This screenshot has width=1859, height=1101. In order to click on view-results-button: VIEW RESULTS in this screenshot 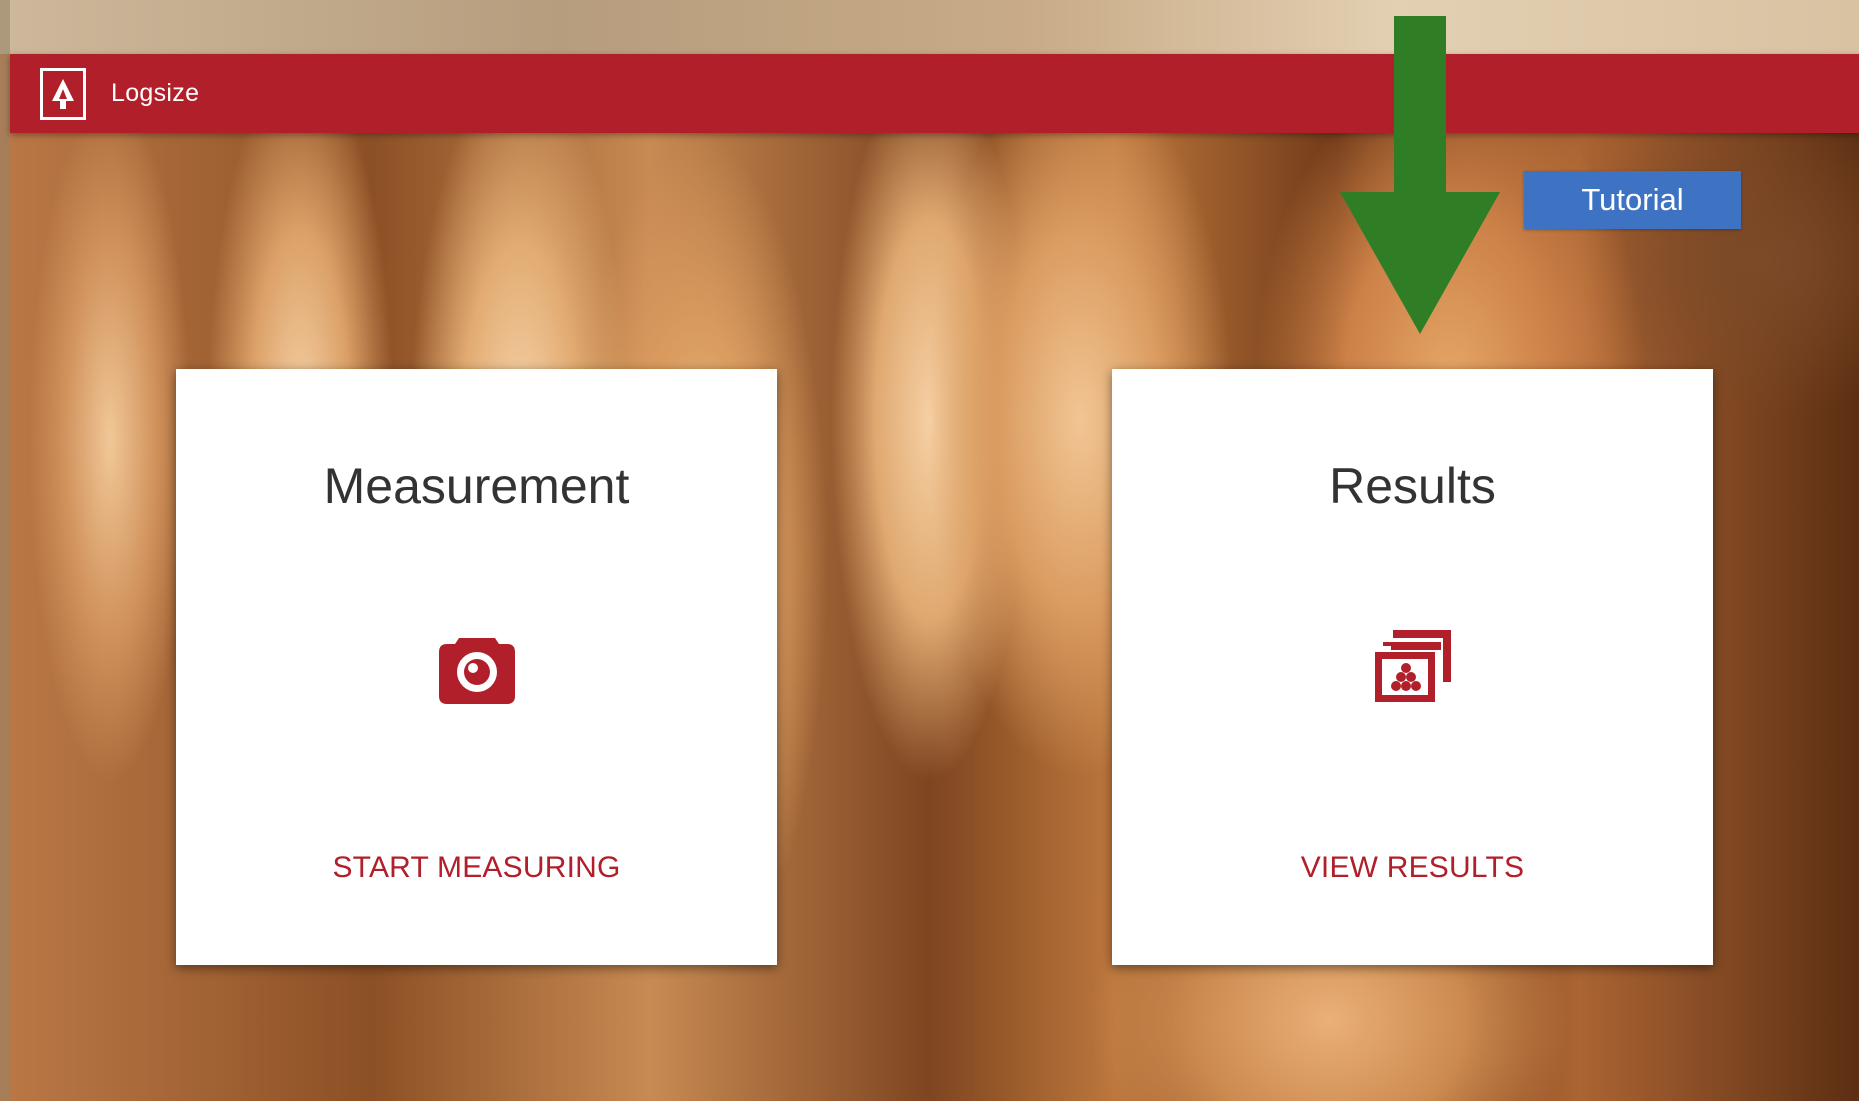, I will do `click(1412, 868)`.